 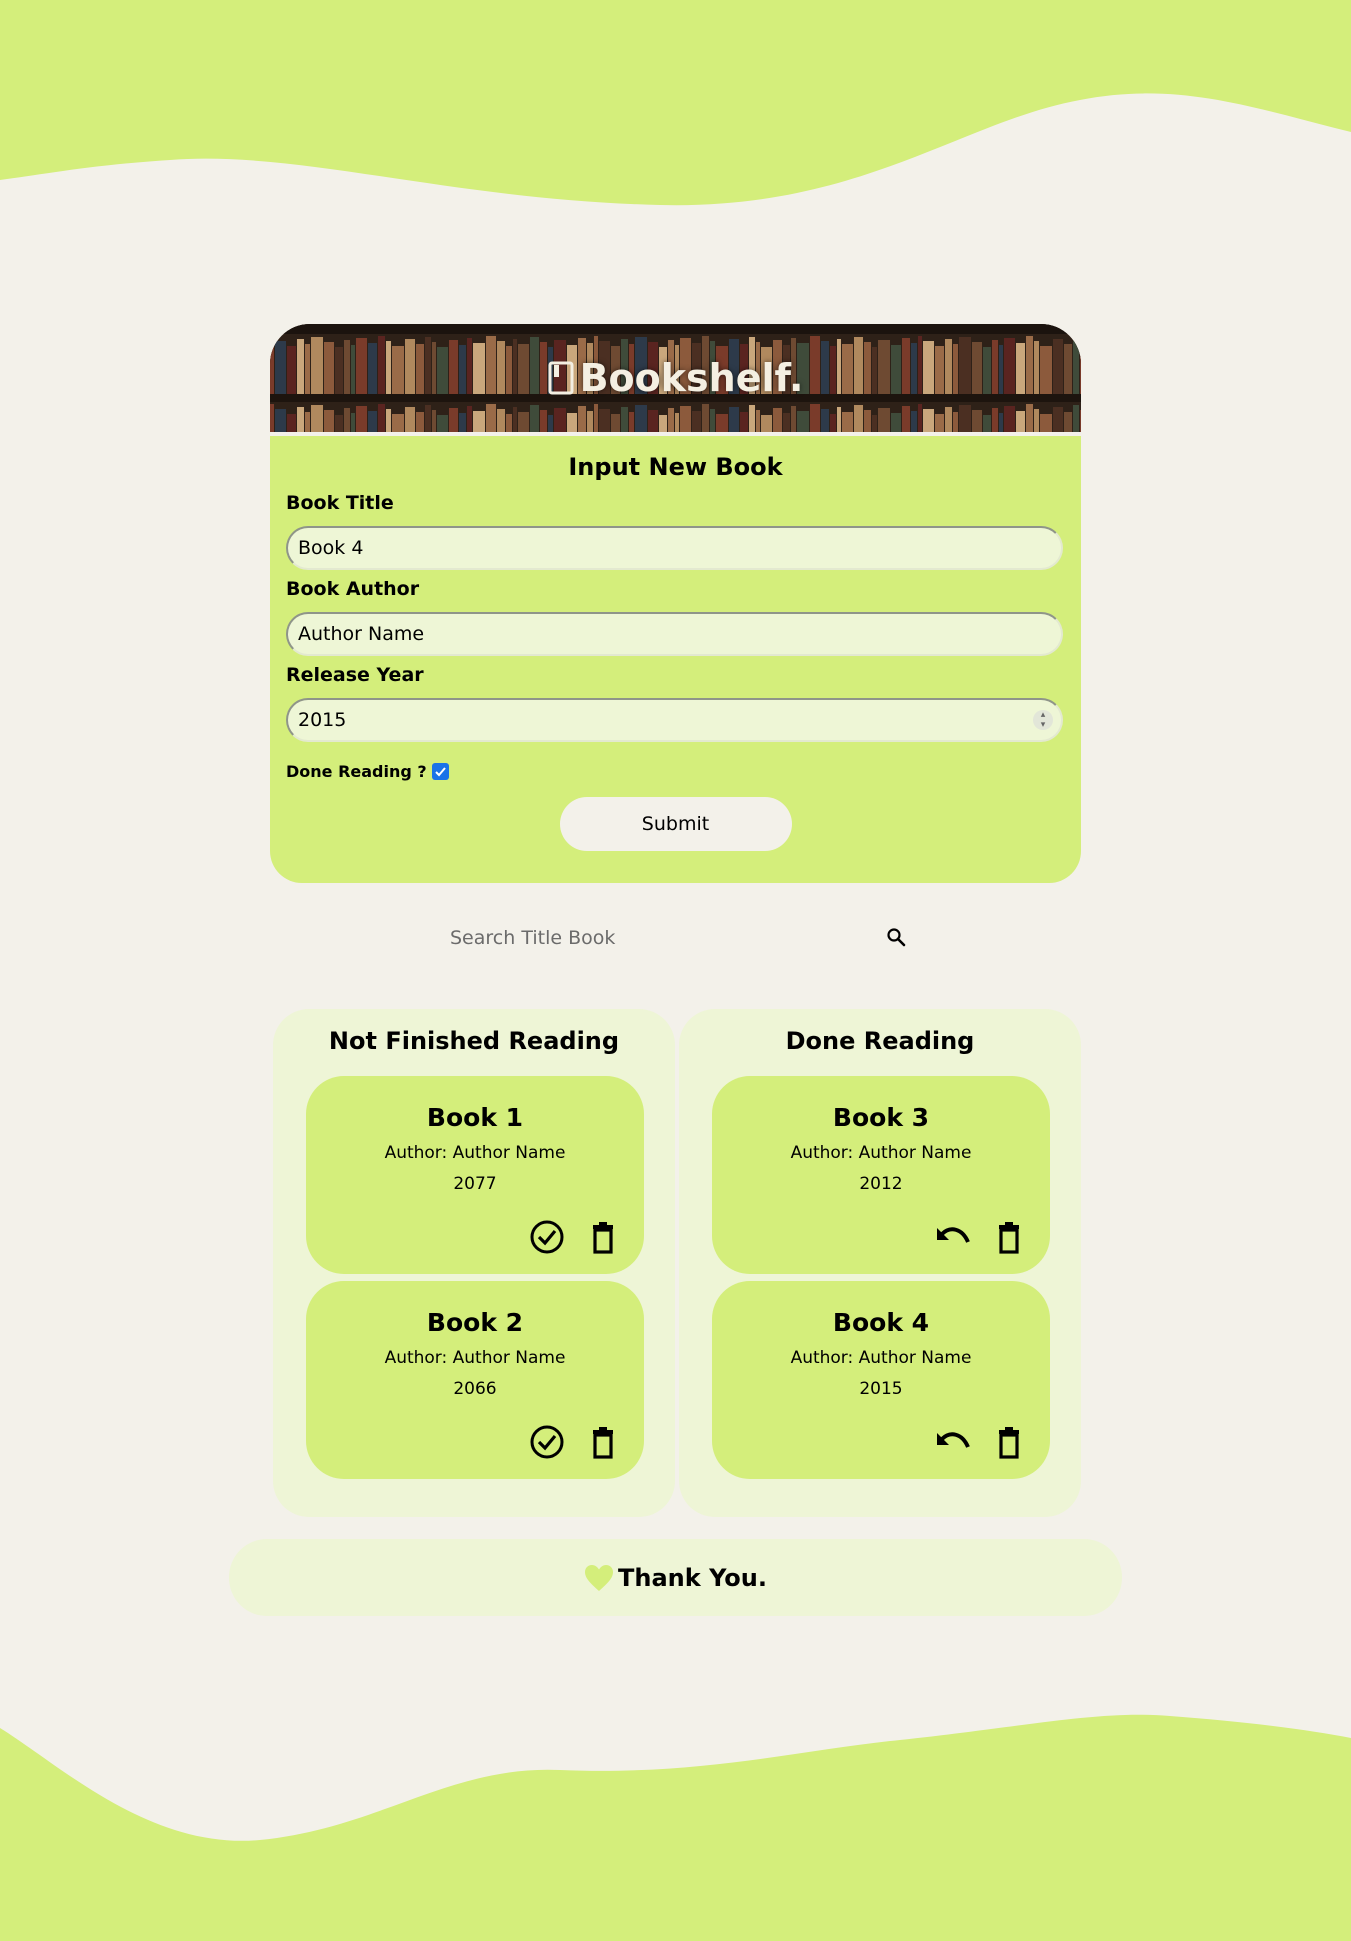 I want to click on release-year-value: 2015, so click(x=322, y=720).